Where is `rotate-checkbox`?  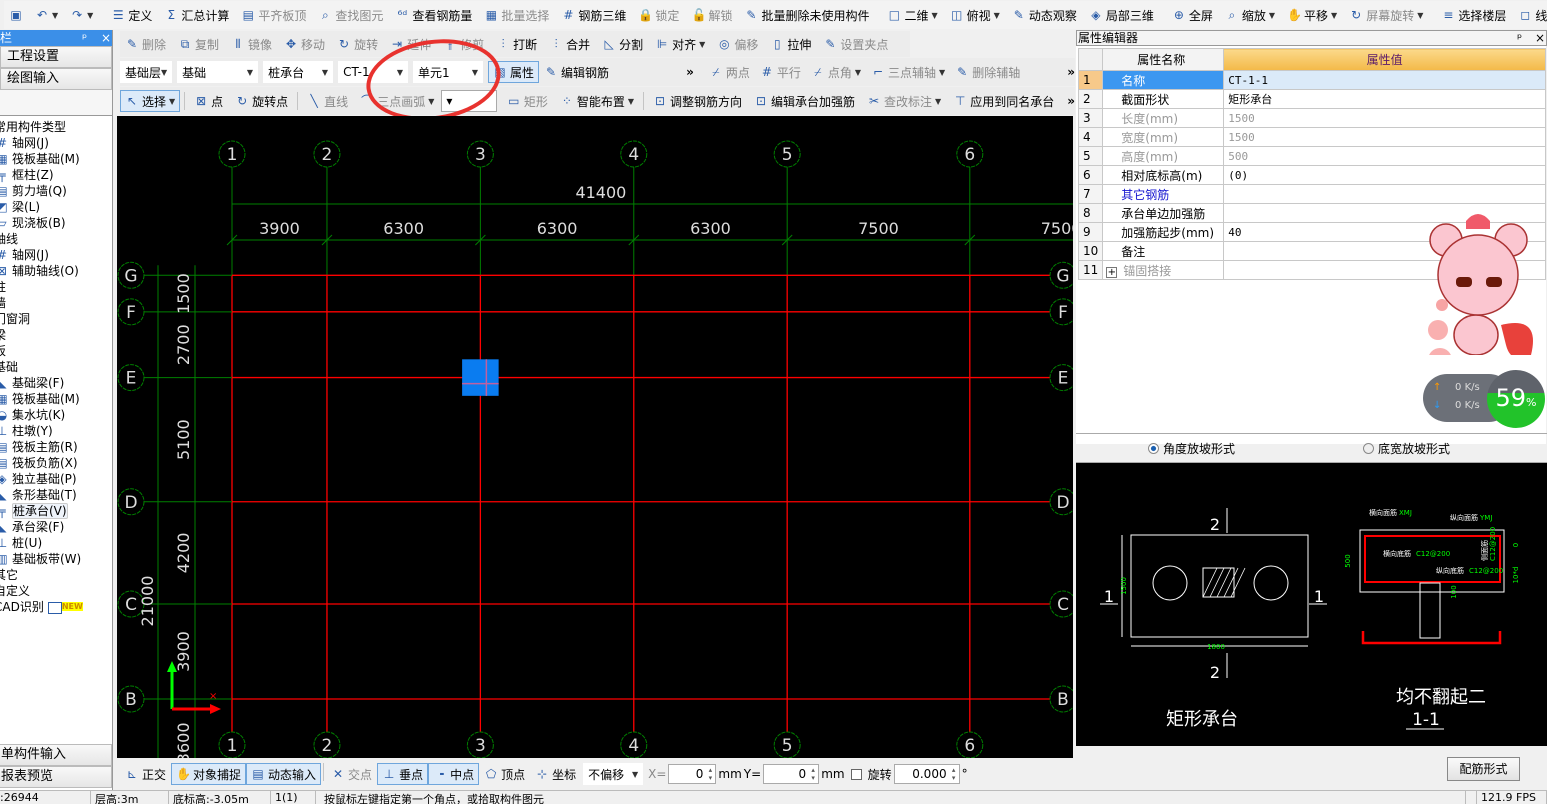 rotate-checkbox is located at coordinates (856, 774).